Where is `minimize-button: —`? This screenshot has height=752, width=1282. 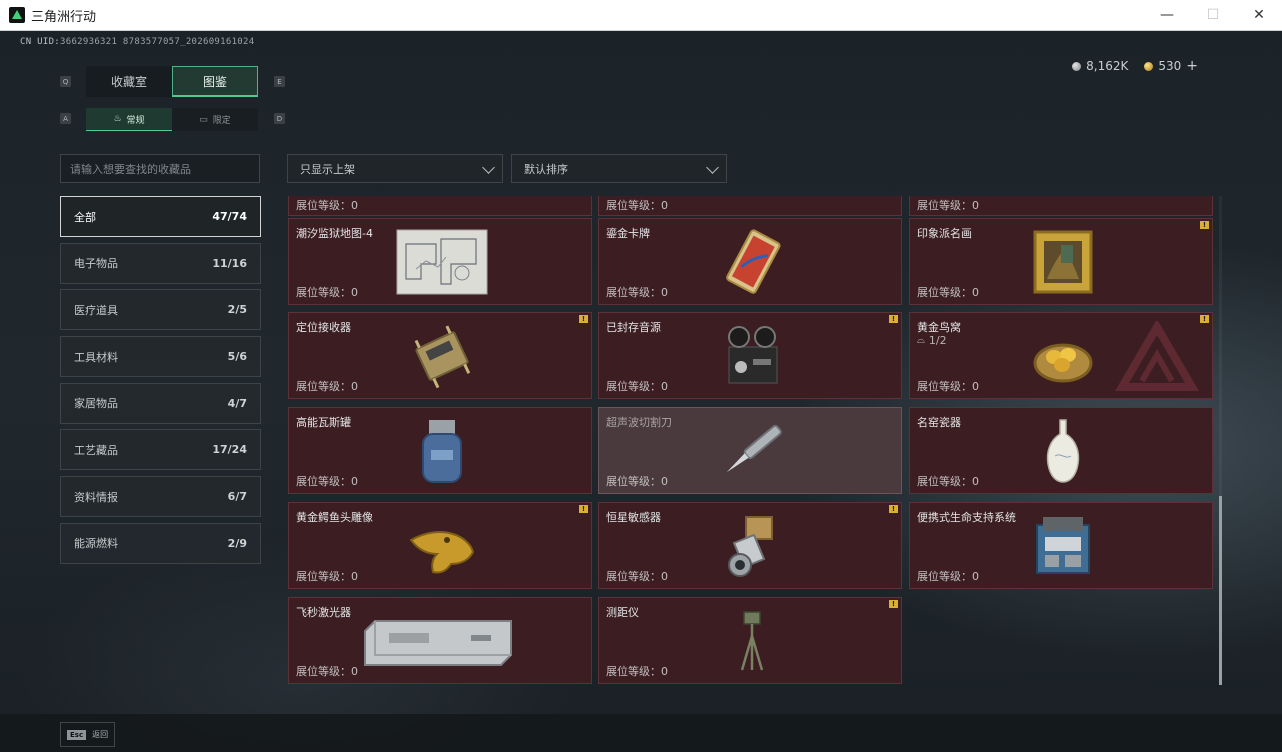
minimize-button: — is located at coordinates (1167, 15).